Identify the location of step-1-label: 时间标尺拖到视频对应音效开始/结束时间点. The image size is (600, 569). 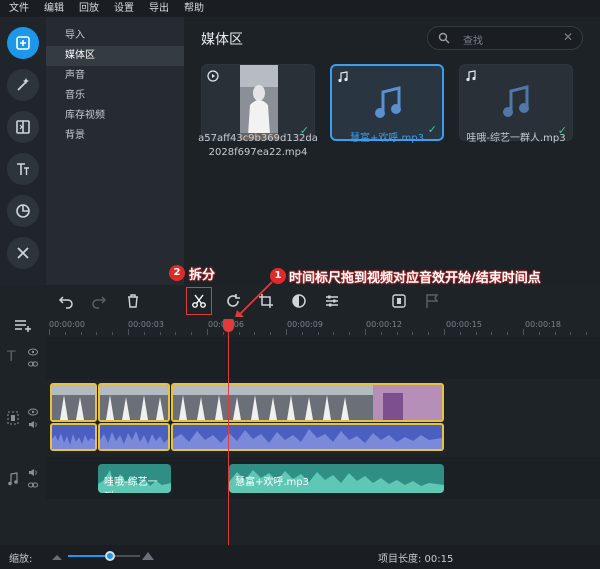
(415, 278).